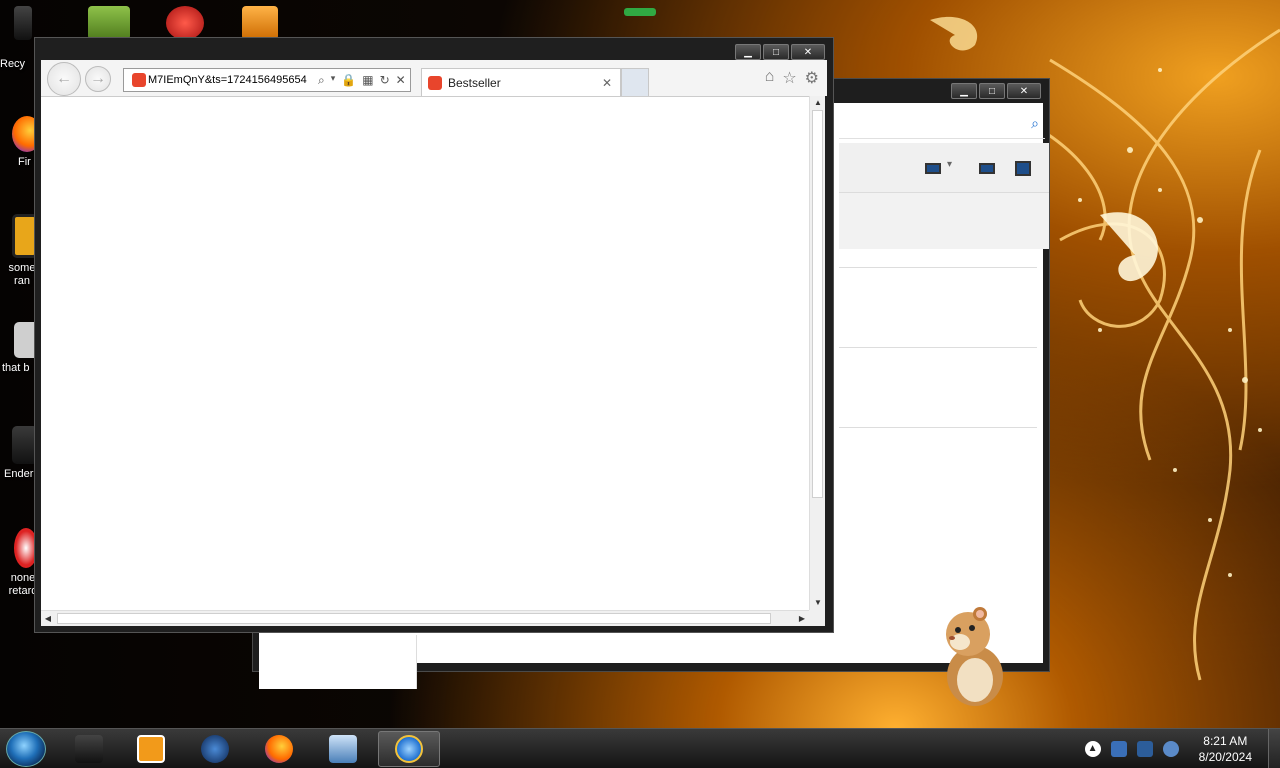  Describe the element at coordinates (185, 23) in the screenshot. I see `red-app-icon` at that location.